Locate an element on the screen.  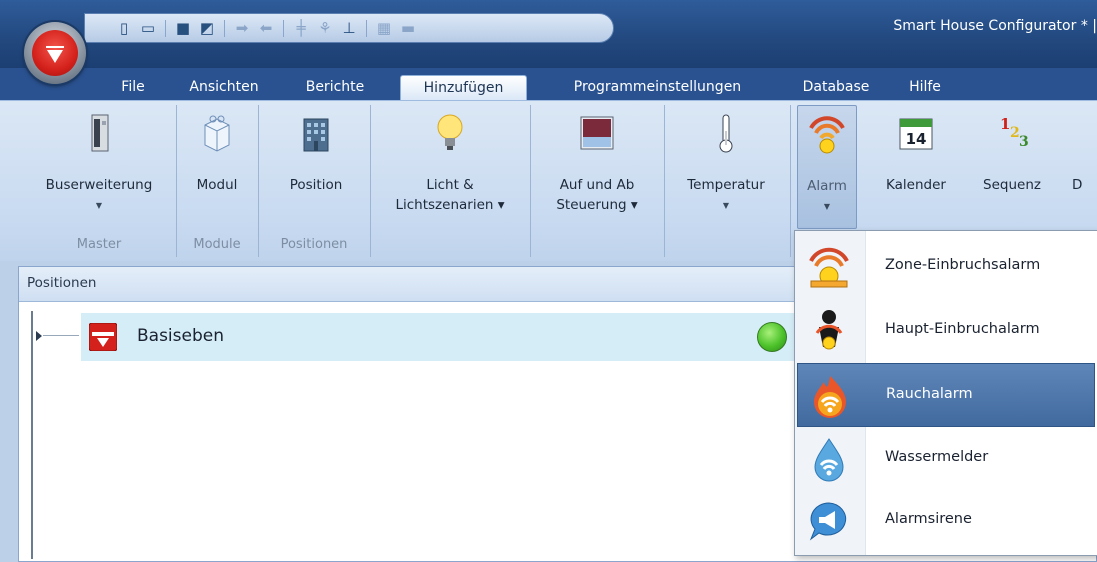
bus-extension-icon is located at coordinates (100, 133).